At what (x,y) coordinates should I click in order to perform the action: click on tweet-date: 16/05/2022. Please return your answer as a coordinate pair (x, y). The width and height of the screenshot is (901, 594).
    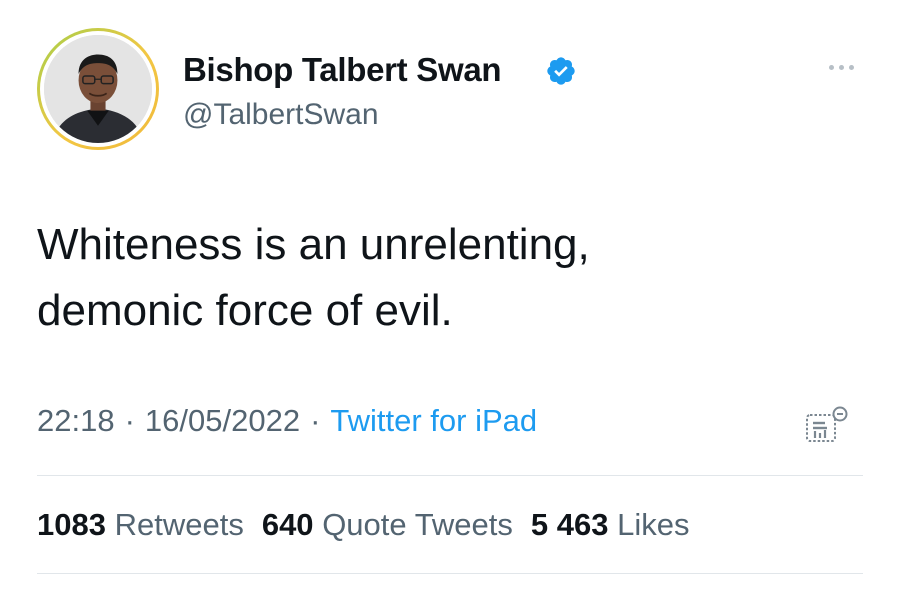
    Looking at the image, I should click on (222, 420).